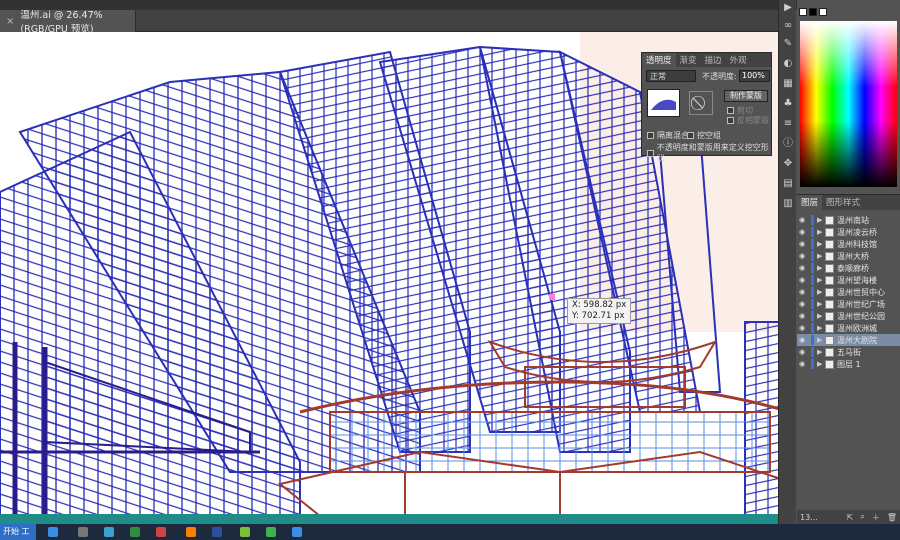 The height and width of the screenshot is (540, 900). I want to click on symbols-icon: ♣, so click(788, 104).